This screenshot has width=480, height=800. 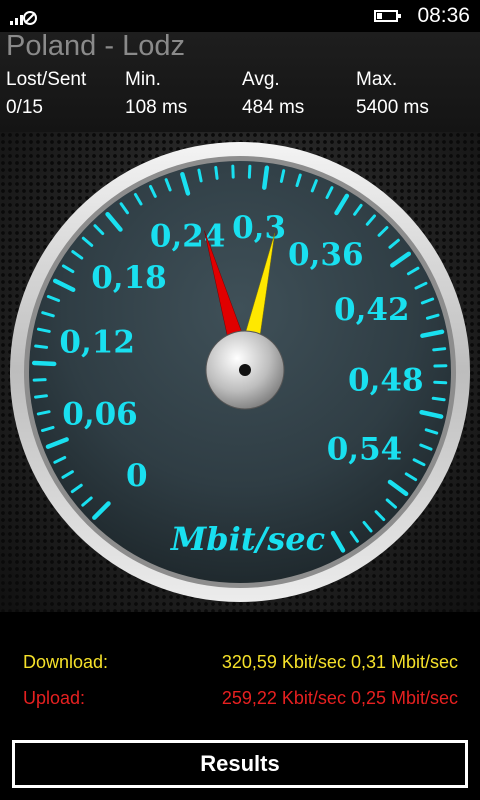 What do you see at coordinates (156, 107) in the screenshot?
I see `stat-value-min: 108 ms` at bounding box center [156, 107].